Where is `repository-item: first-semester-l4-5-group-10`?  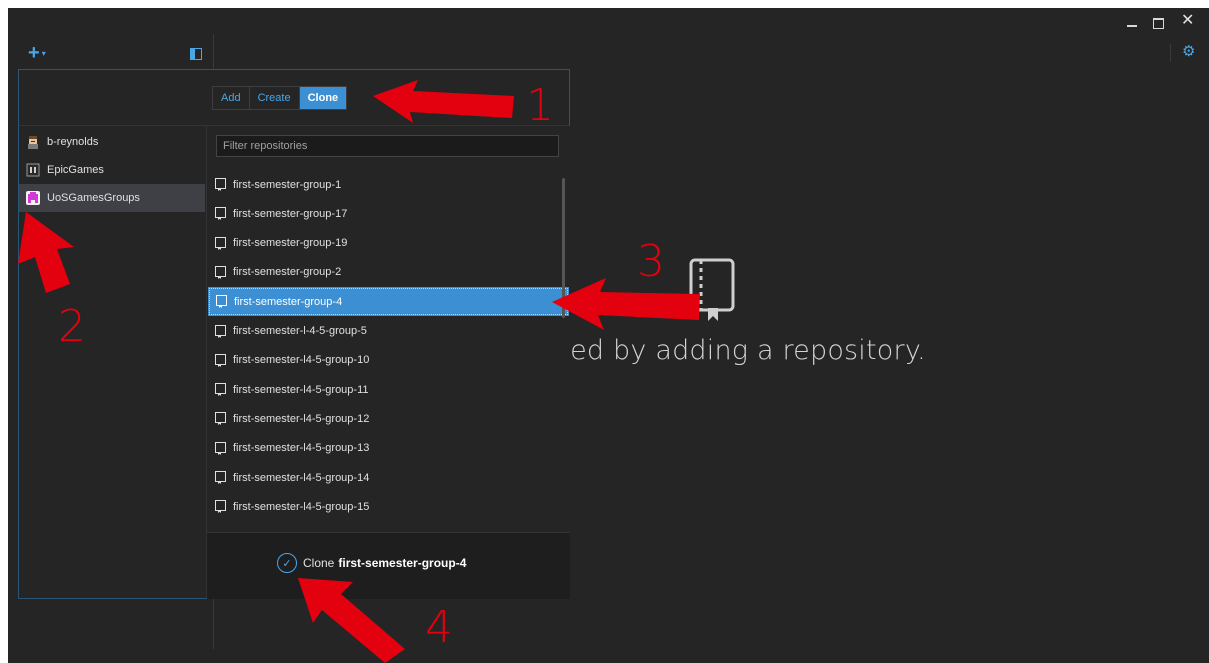
repository-item: first-semester-l4-5-group-10 is located at coordinates (388, 360).